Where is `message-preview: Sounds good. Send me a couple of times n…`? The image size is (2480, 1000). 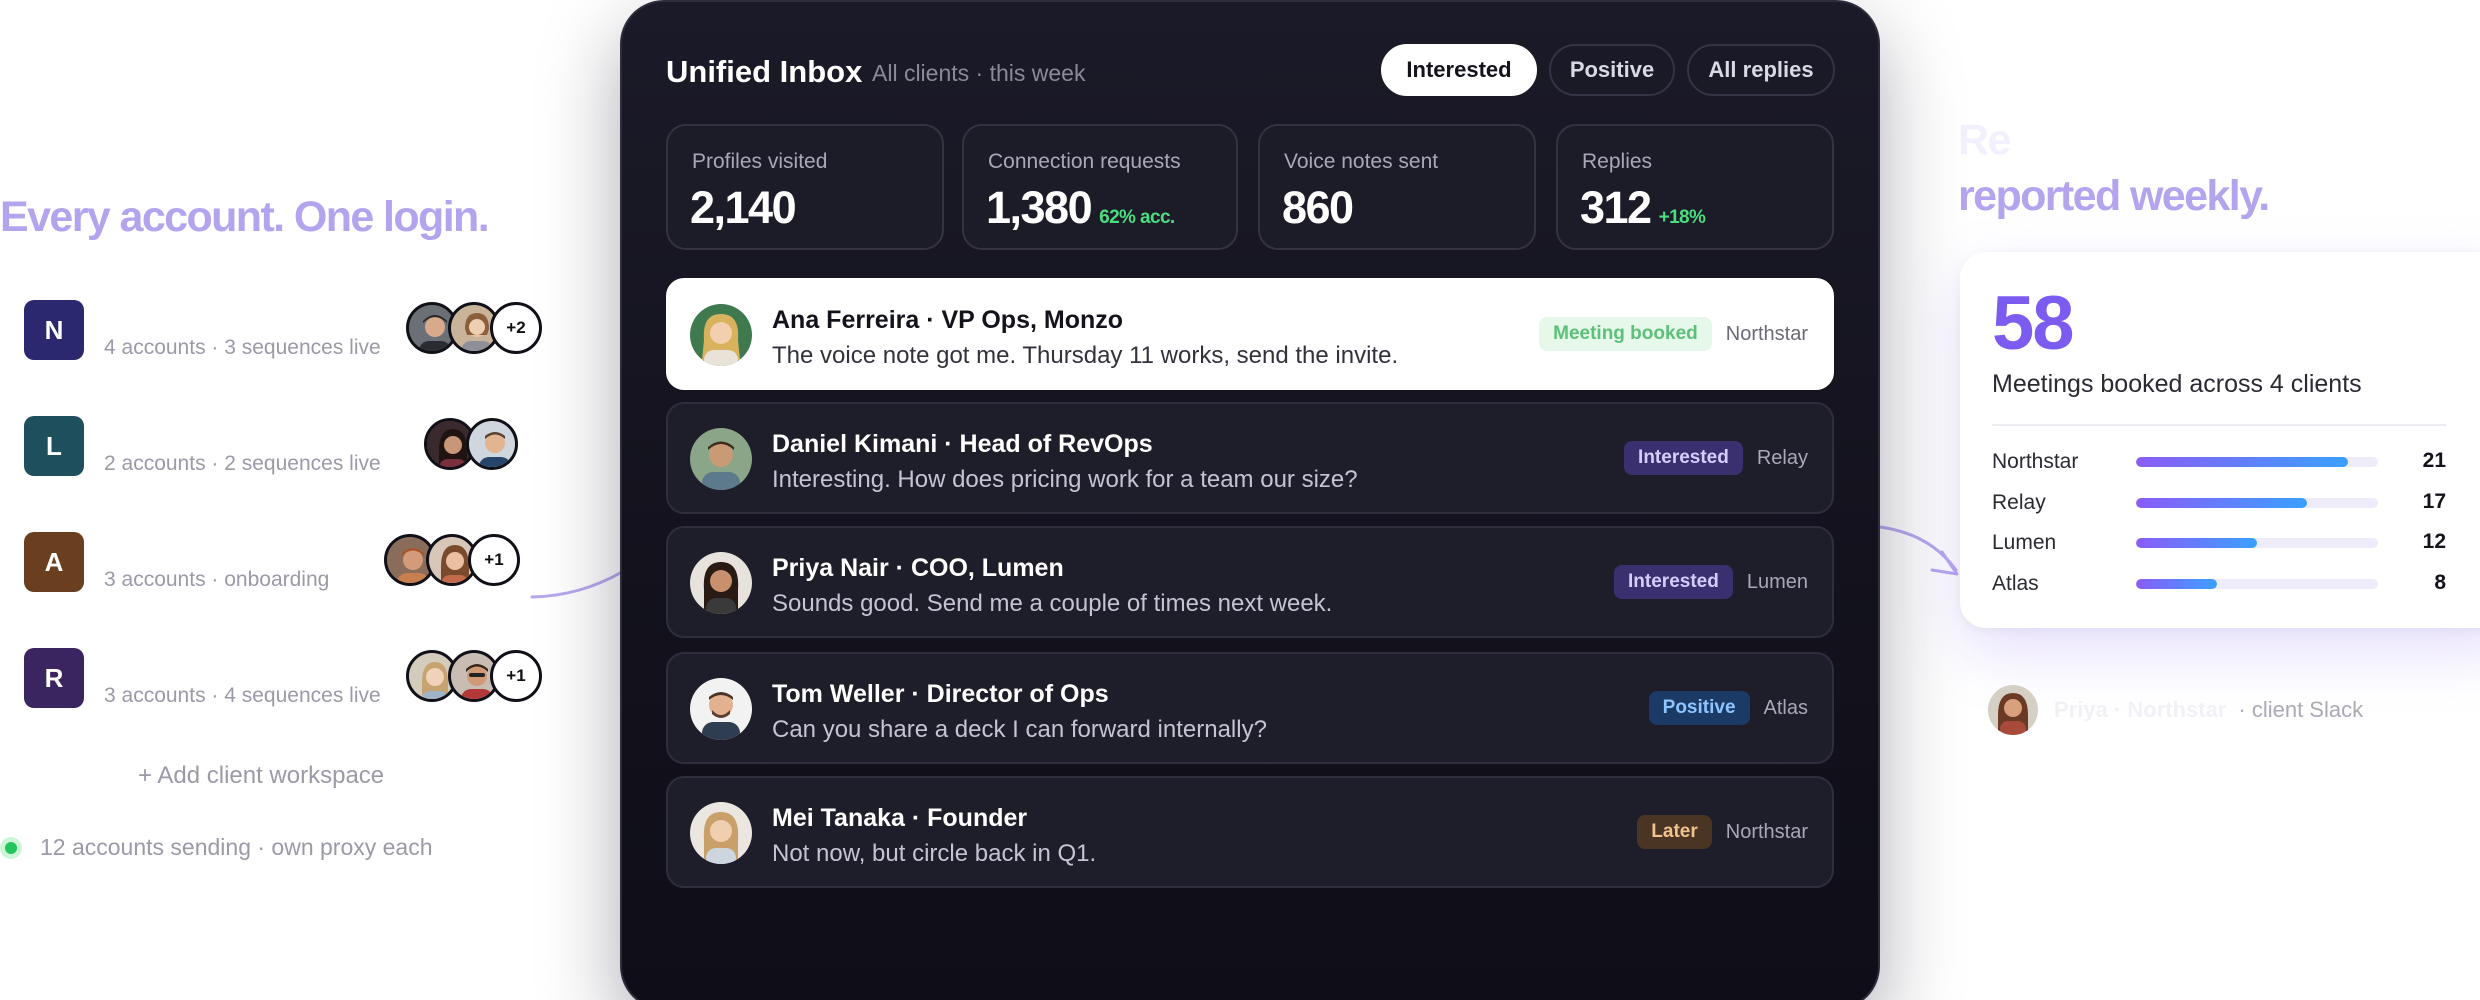
message-preview: Sounds good. Send me a couple of times n… is located at coordinates (1052, 603).